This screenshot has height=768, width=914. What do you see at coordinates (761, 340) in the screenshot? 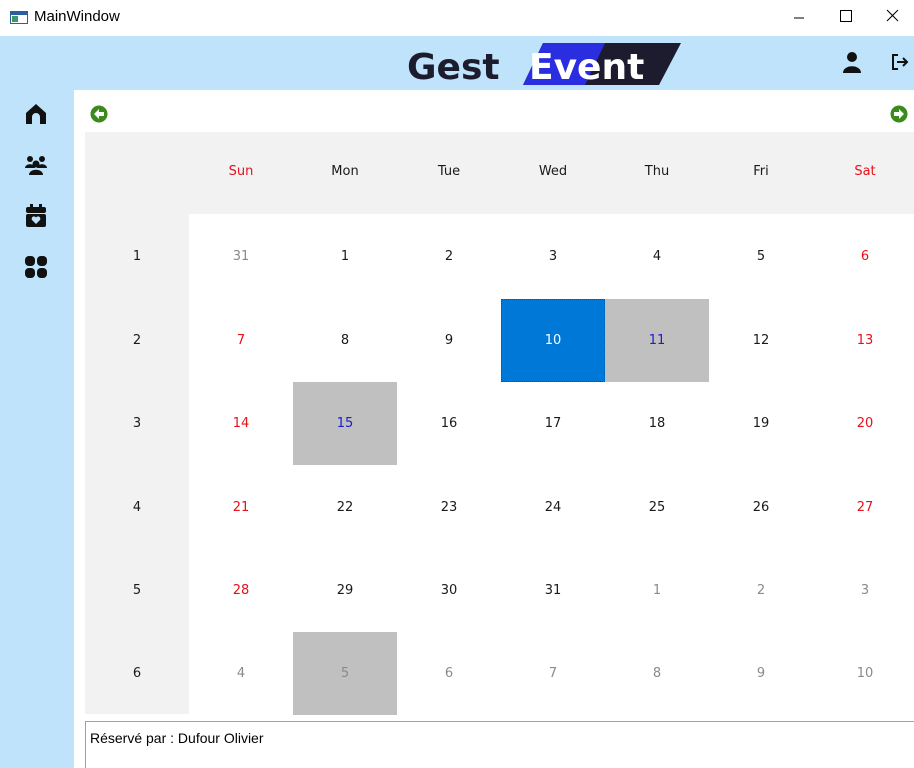
I see `day-cell: 12` at bounding box center [761, 340].